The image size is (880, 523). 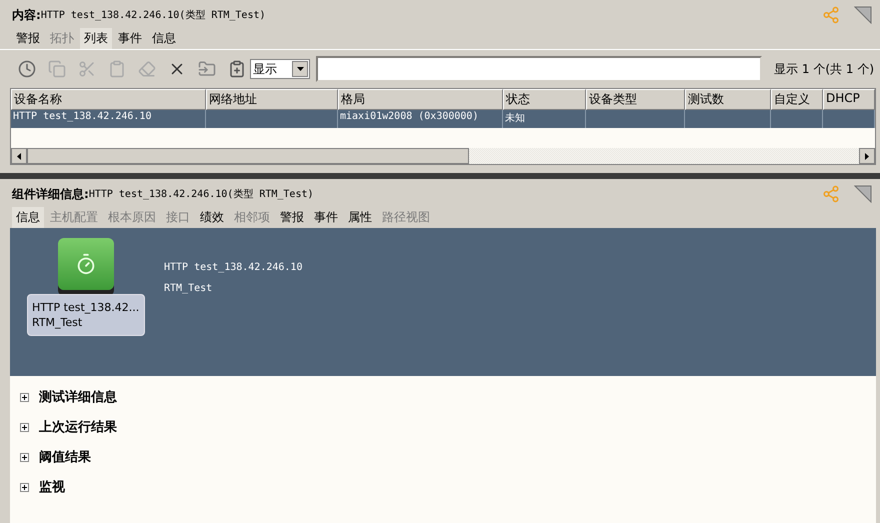 What do you see at coordinates (26, 15) in the screenshot?
I see `panel-title-label: 内容:` at bounding box center [26, 15].